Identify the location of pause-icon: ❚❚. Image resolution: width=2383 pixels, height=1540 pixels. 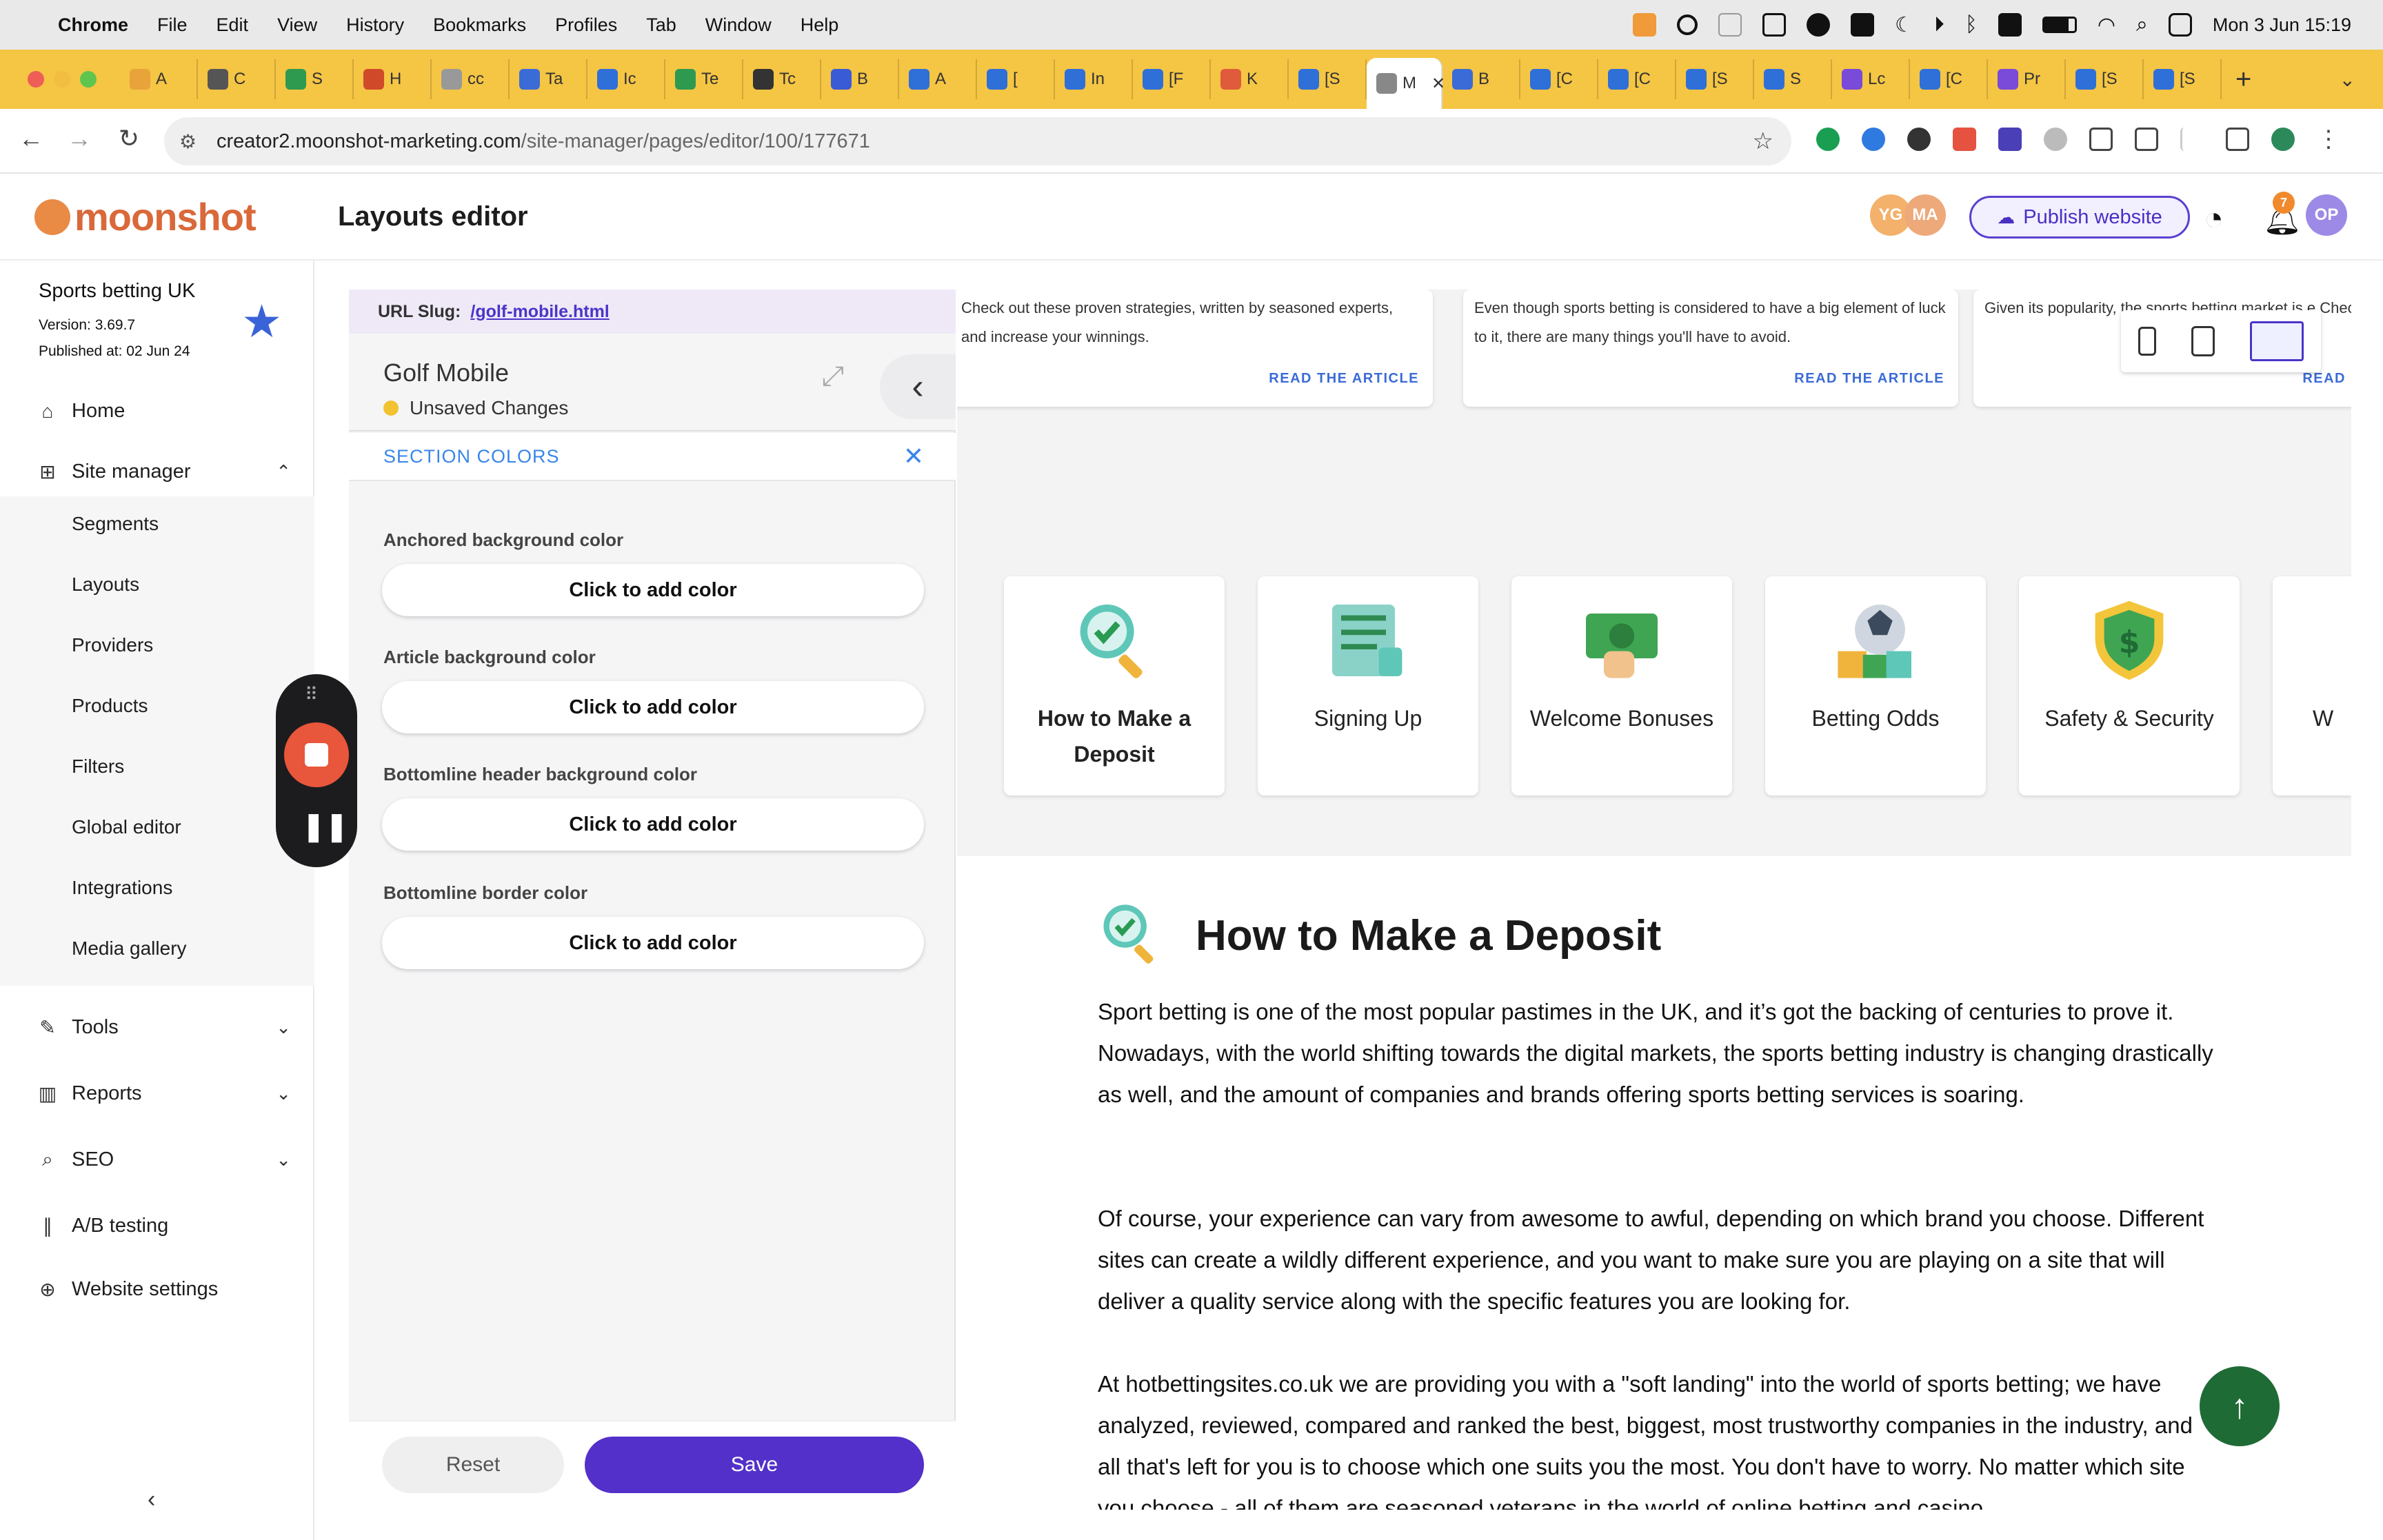
(325, 827).